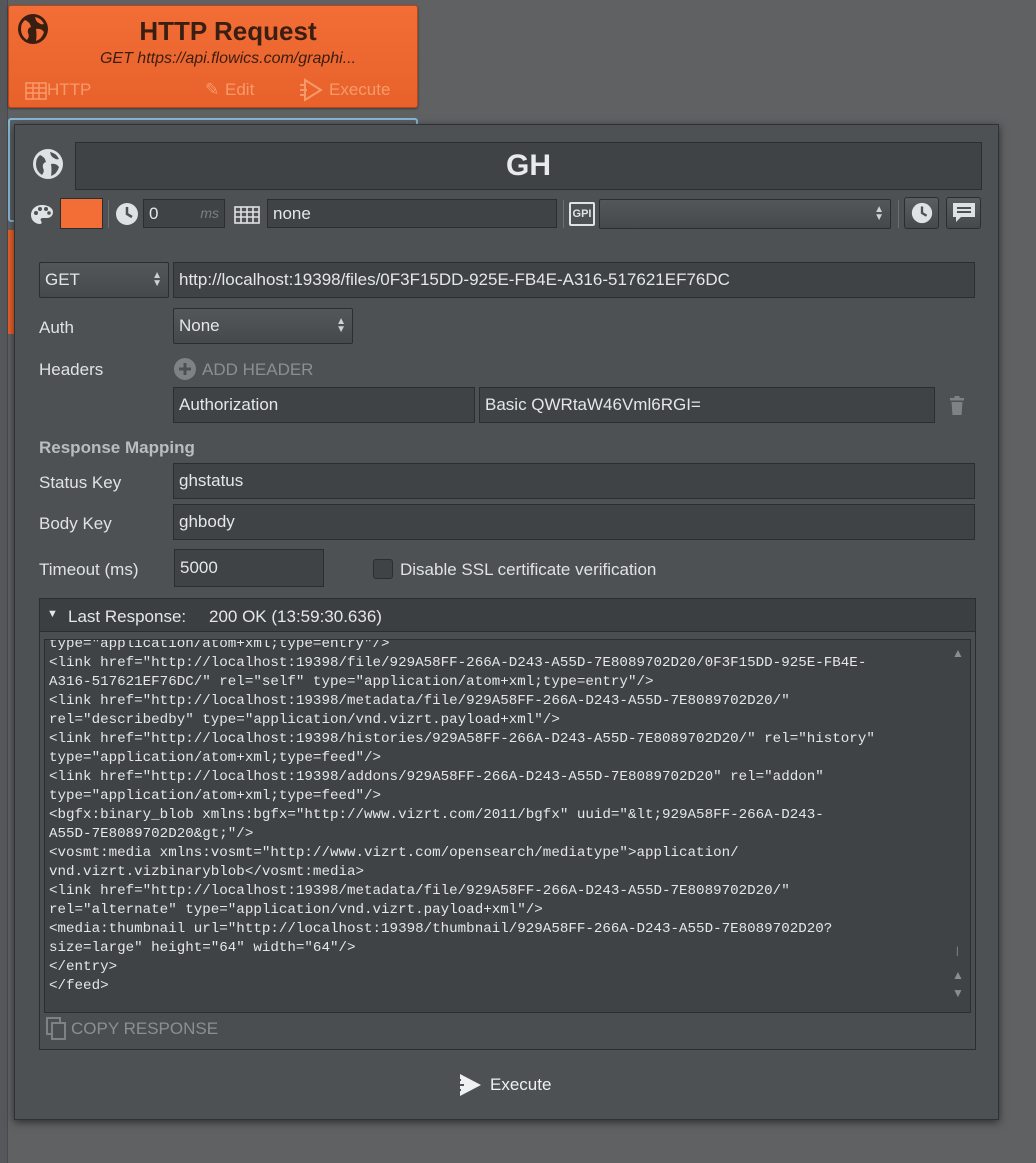 The height and width of the screenshot is (1163, 1036). What do you see at coordinates (745, 214) in the screenshot?
I see `gpi-select: ▲ ▼` at bounding box center [745, 214].